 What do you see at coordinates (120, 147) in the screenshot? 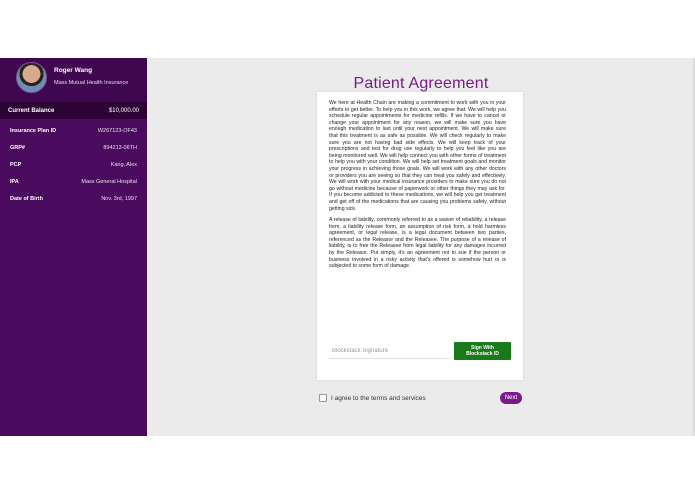
I see `info-value: 894213-06TH` at bounding box center [120, 147].